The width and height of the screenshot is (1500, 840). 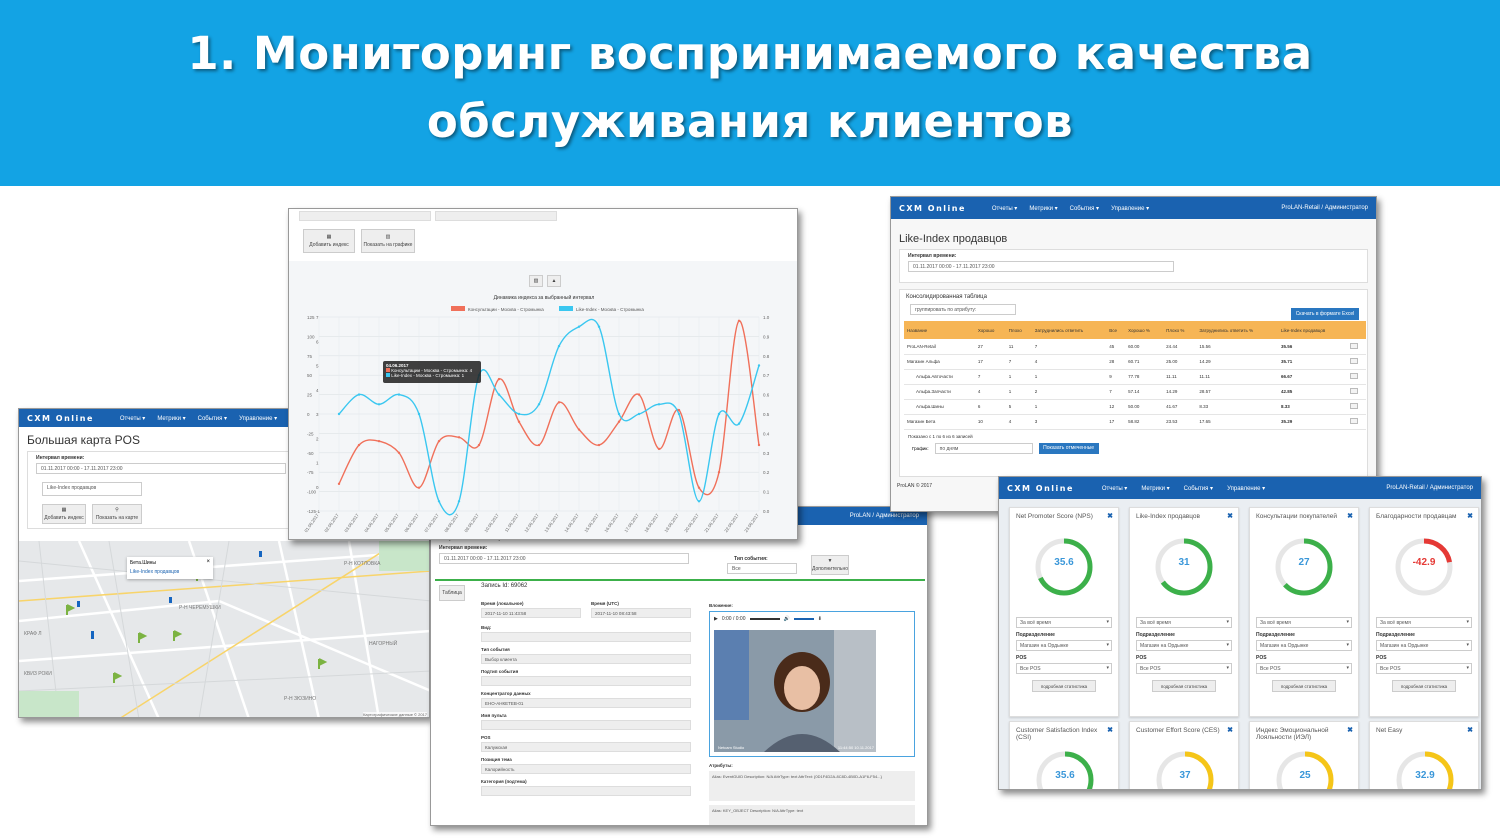 I want to click on column-header: Все, so click(x=1115, y=330).